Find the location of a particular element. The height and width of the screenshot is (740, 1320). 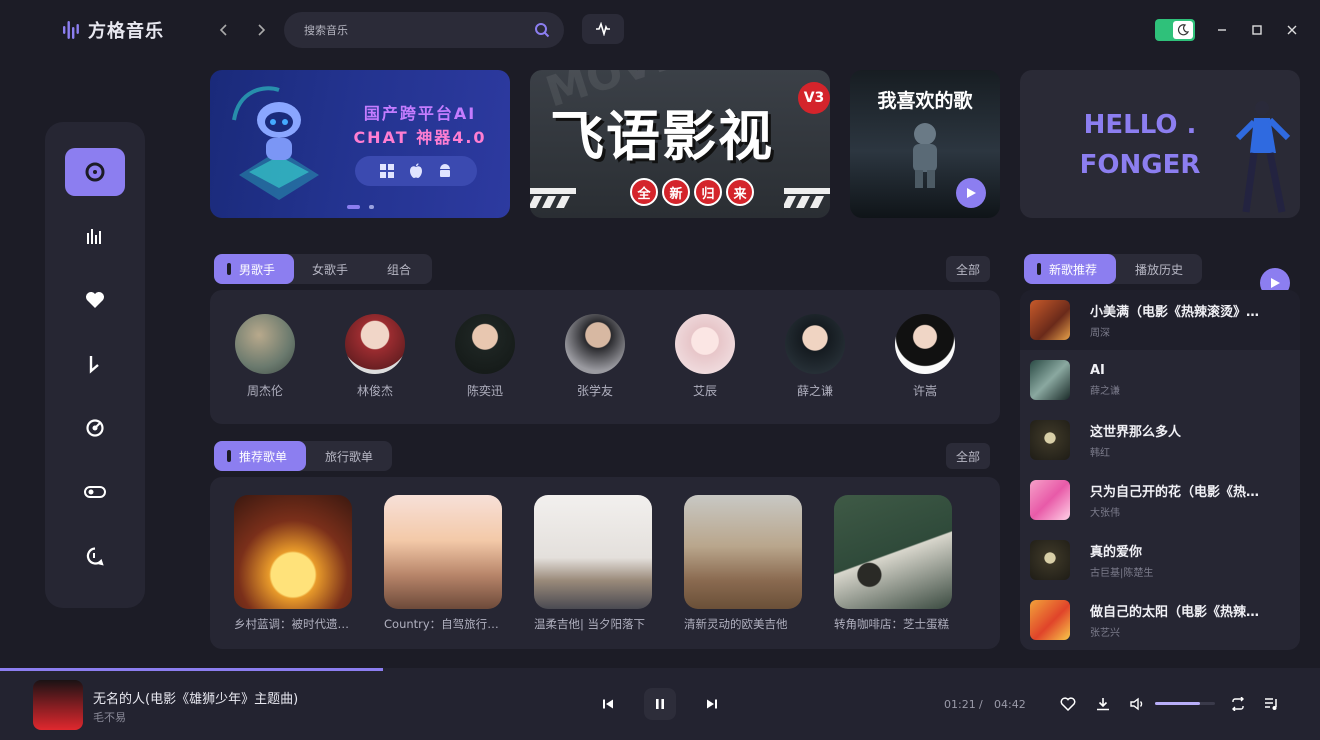

song-title: 做自己的太阳（电影《热辣滚烫》） is located at coordinates (1180, 612).